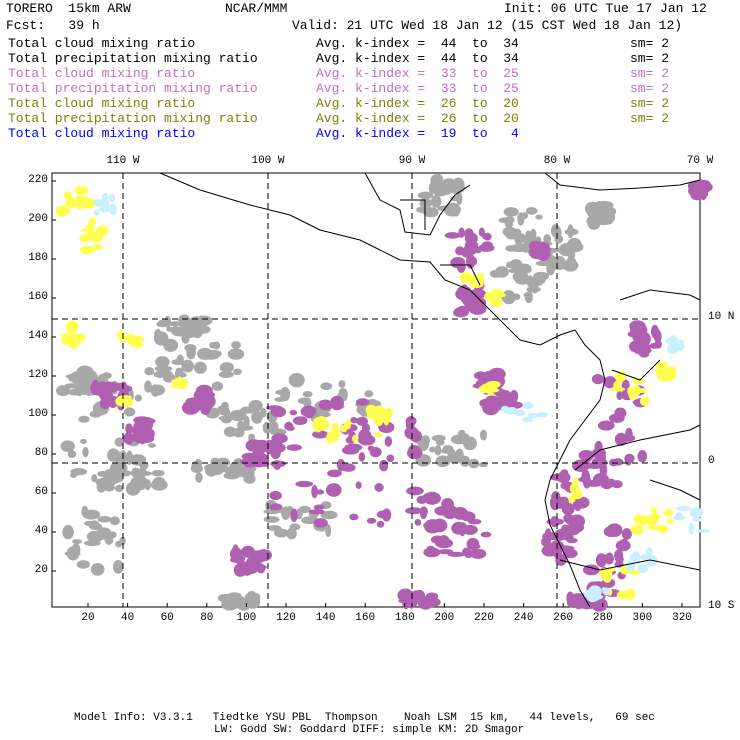 The height and width of the screenshot is (740, 740). I want to click on x-tick-label: 200, so click(444, 618).